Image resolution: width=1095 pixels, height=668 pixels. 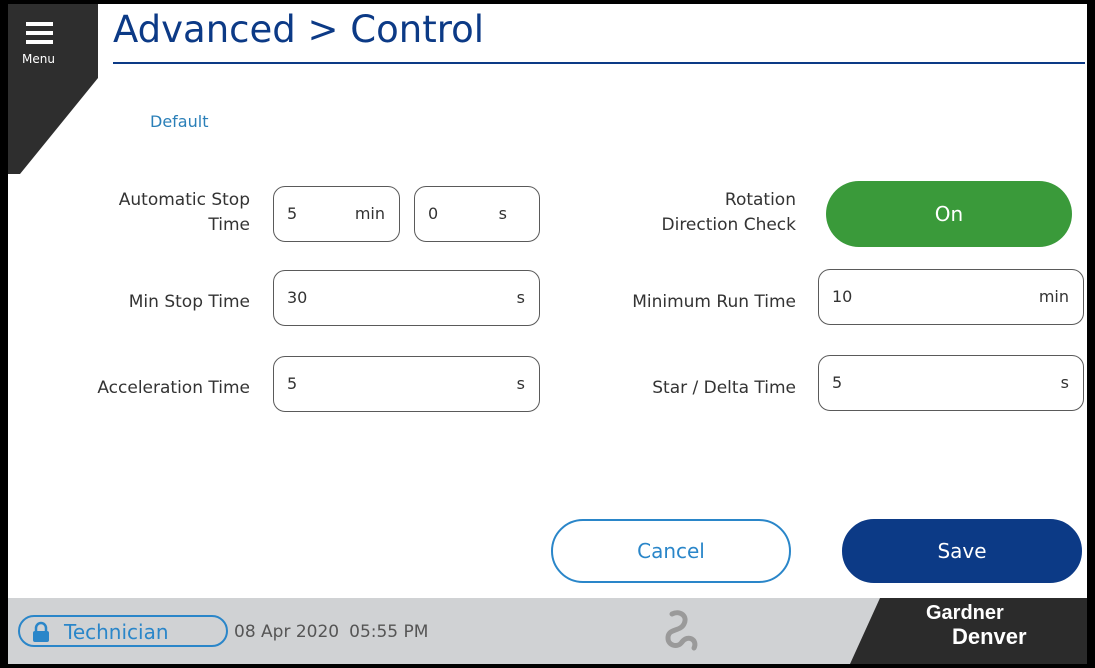 I want to click on page-title: Advanced > Control, so click(x=299, y=29).